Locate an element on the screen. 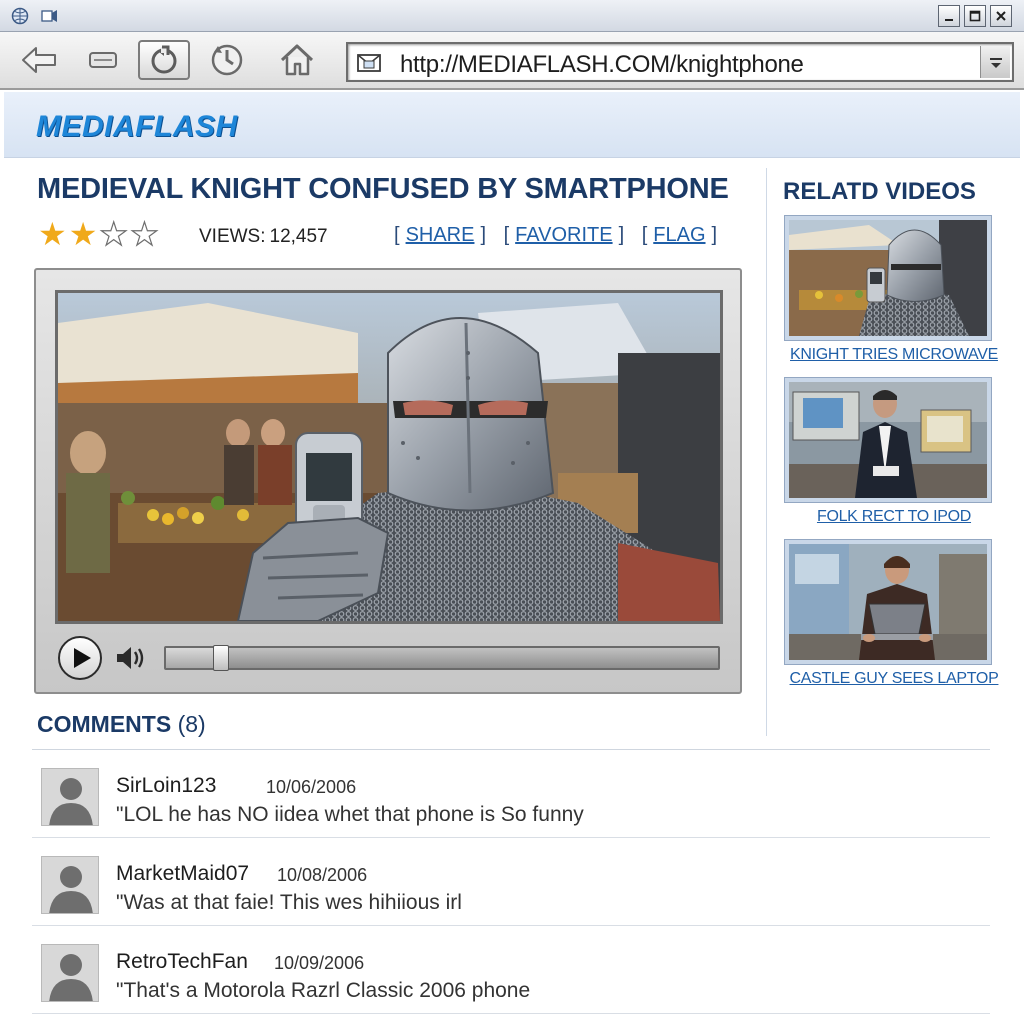 This screenshot has height=1024, width=1024. video-actions: [SHARE] [FAVORITE] [FLAG] is located at coordinates (556, 235).